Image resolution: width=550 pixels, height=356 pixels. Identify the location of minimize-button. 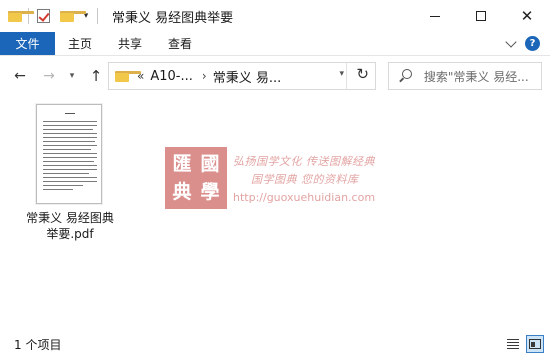
(435, 16).